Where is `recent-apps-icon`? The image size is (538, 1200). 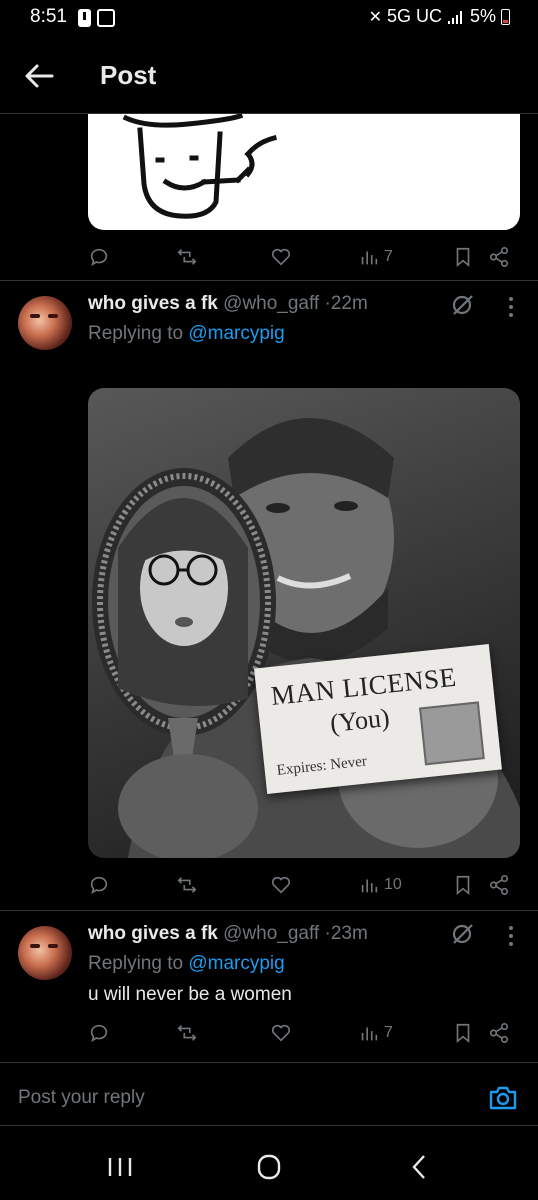 recent-apps-icon is located at coordinates (120, 1167).